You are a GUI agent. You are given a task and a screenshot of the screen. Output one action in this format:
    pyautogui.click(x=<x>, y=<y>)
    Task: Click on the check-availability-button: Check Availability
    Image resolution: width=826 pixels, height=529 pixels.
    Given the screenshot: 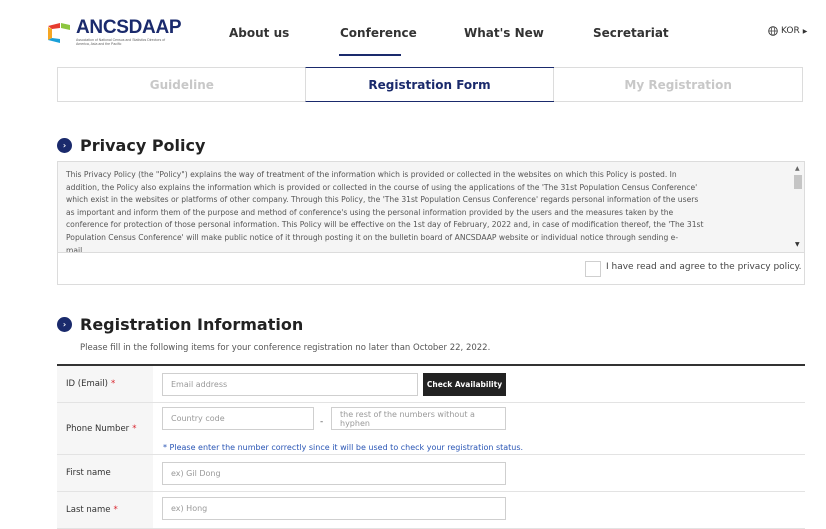 What is the action you would take?
    pyautogui.click(x=464, y=384)
    